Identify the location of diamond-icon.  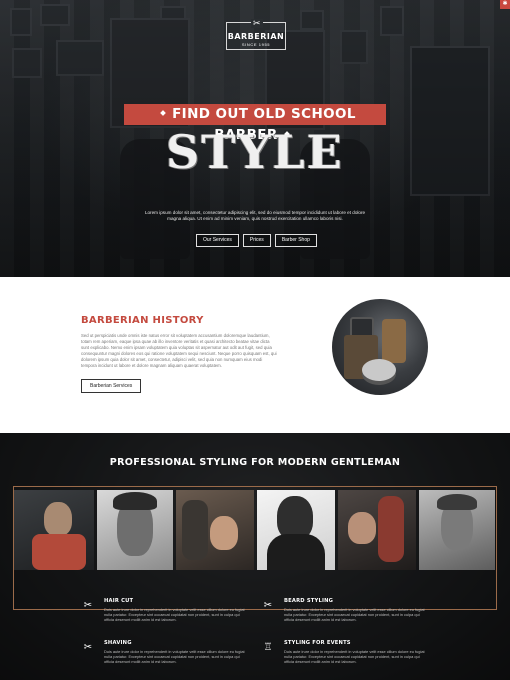
(163, 113).